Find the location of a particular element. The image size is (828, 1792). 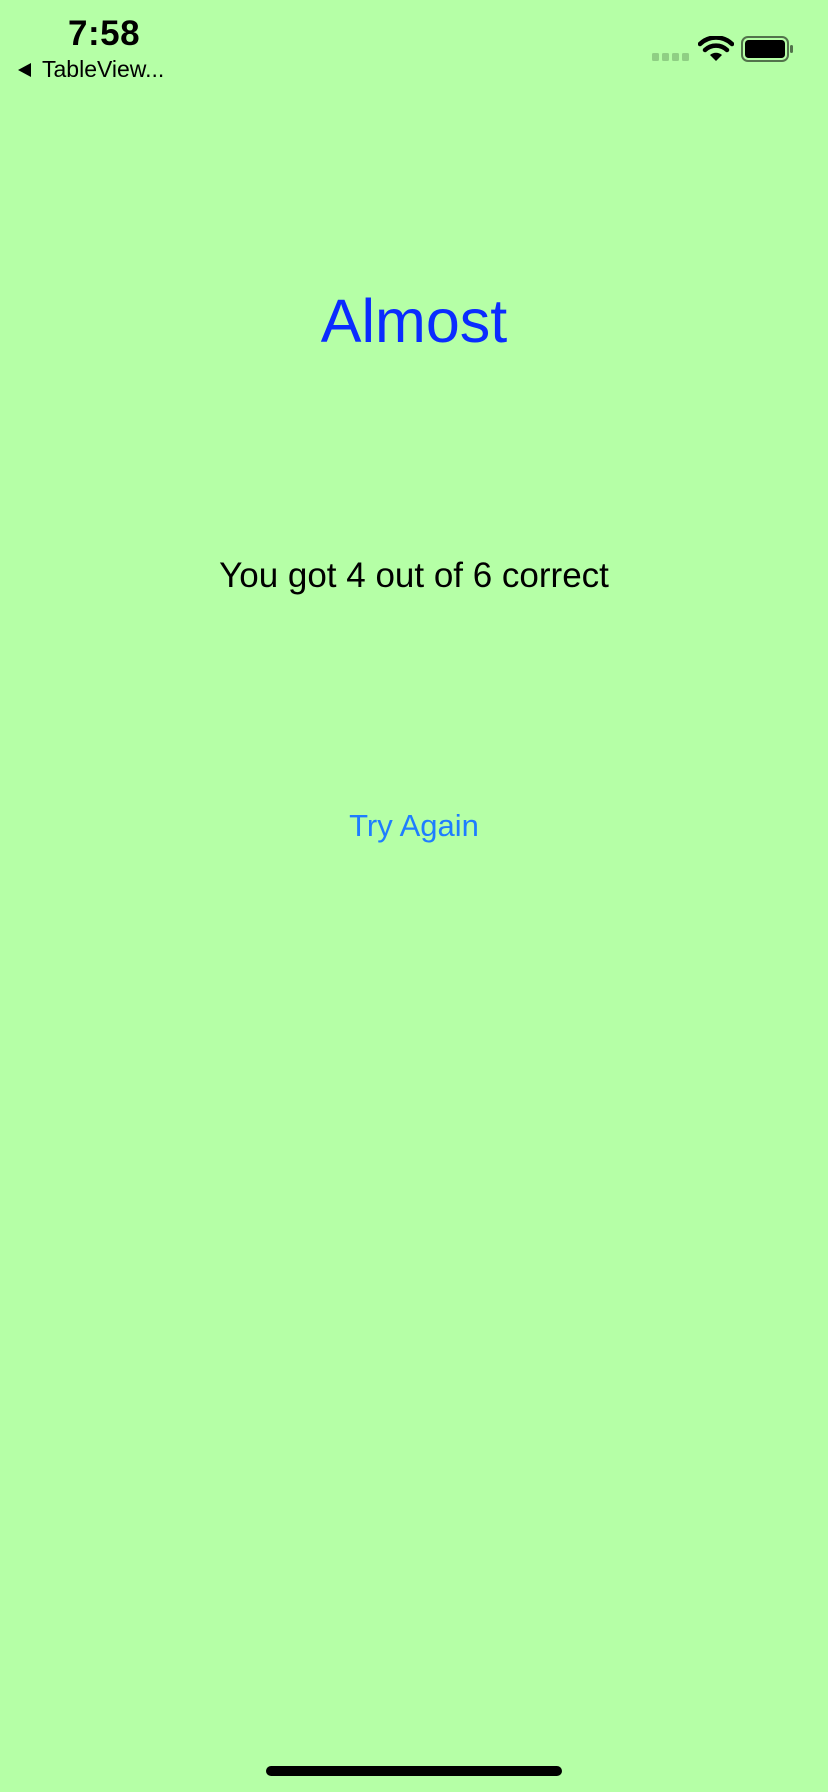

result-headline: Almost is located at coordinates (414, 321).